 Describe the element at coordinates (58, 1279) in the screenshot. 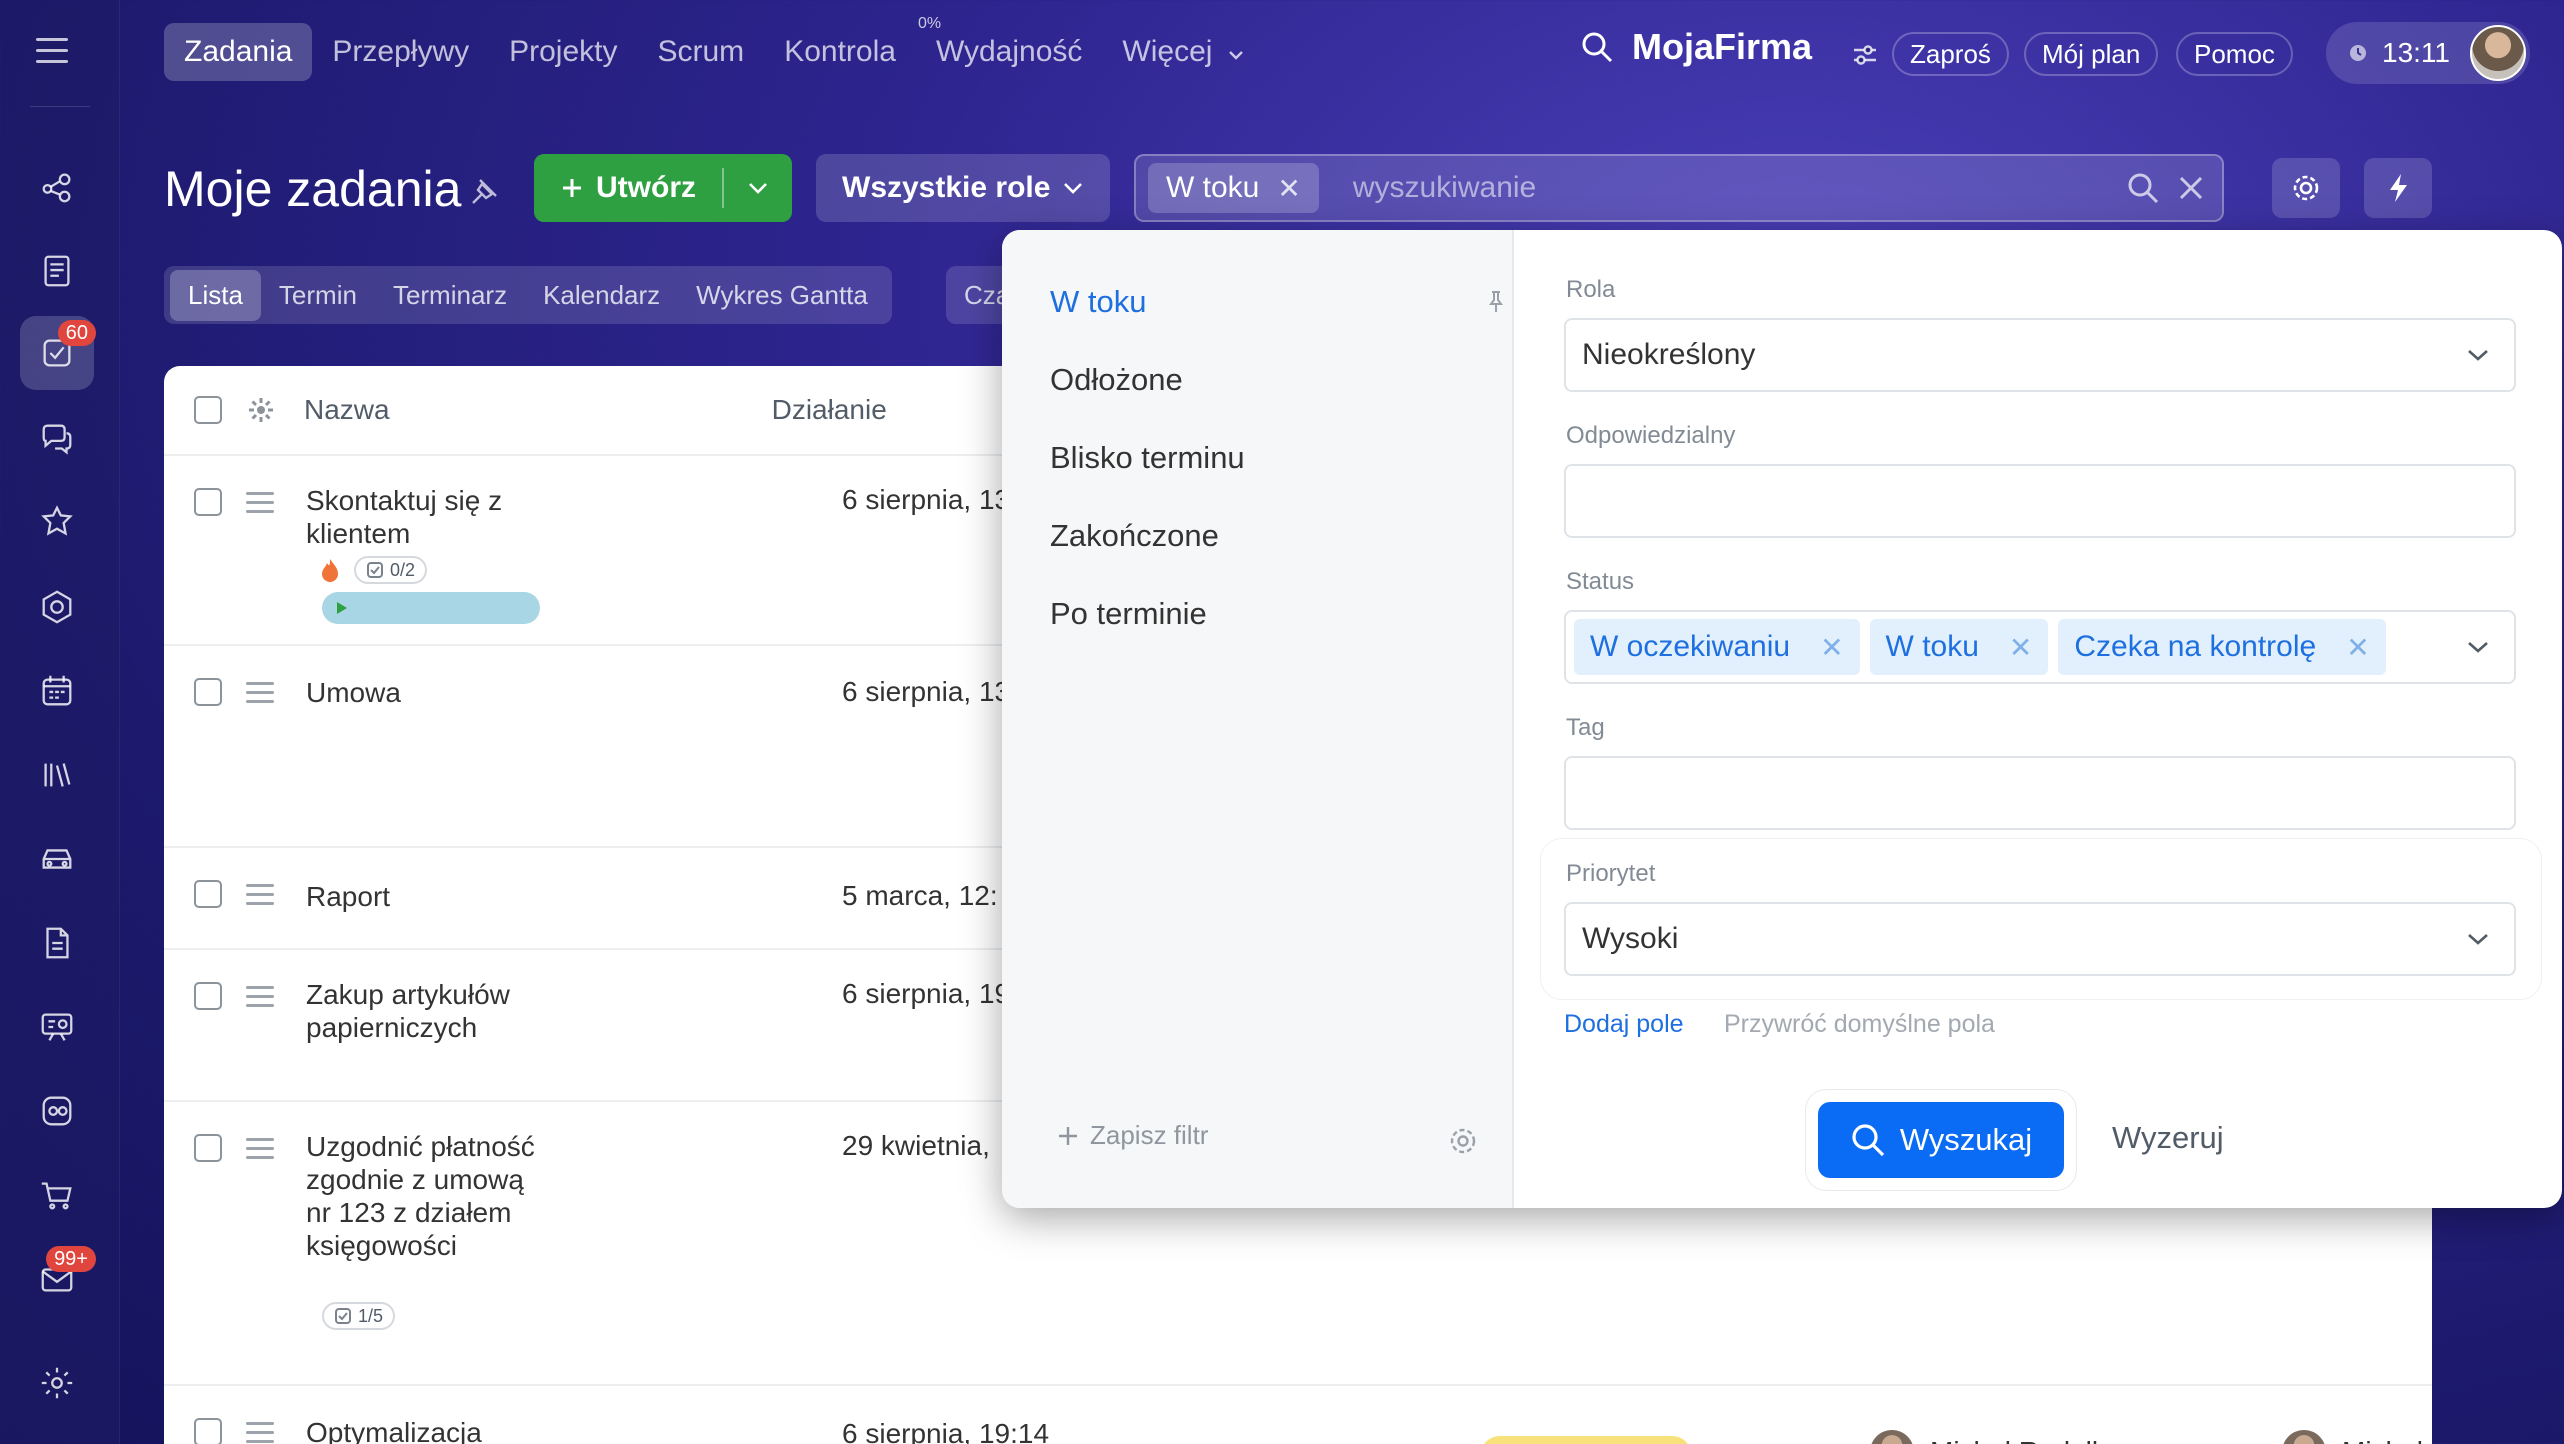

I see `mail-icon: 99+` at that location.